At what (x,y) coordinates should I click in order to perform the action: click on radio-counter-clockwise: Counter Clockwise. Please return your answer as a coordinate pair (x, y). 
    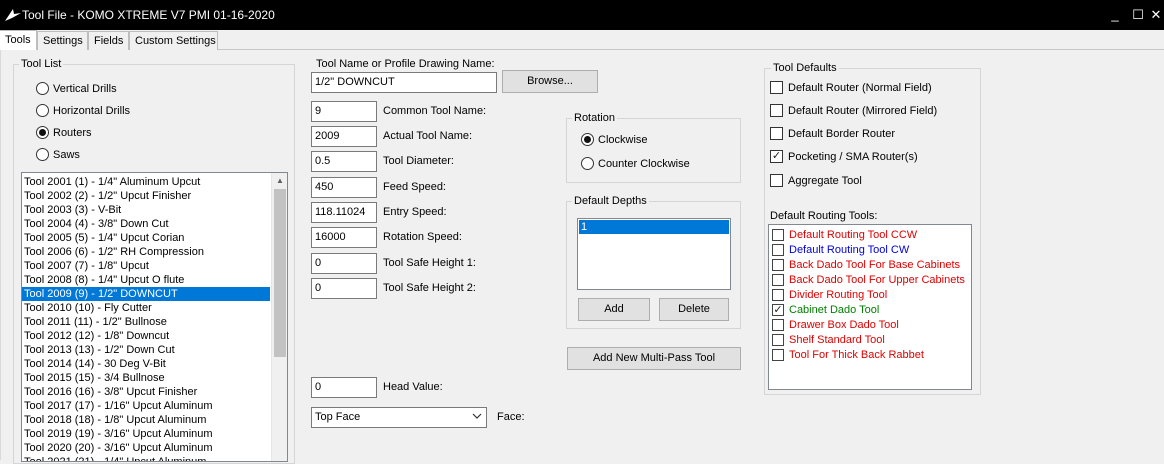
    Looking at the image, I should click on (635, 163).